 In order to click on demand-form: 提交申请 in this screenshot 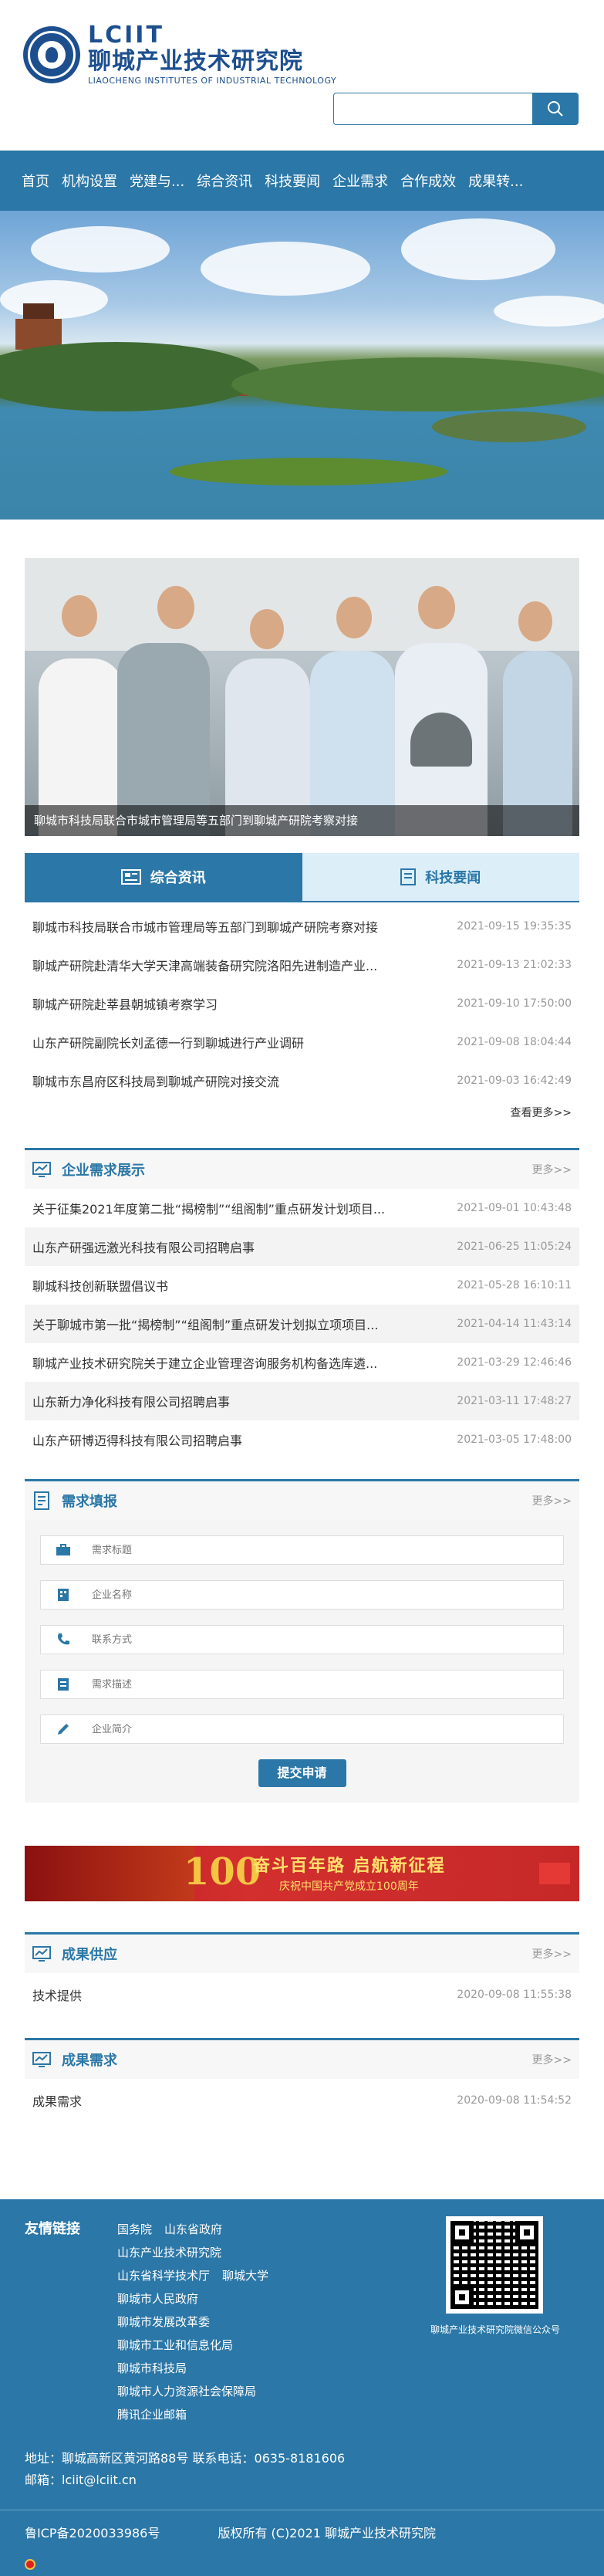, I will do `click(302, 1661)`.